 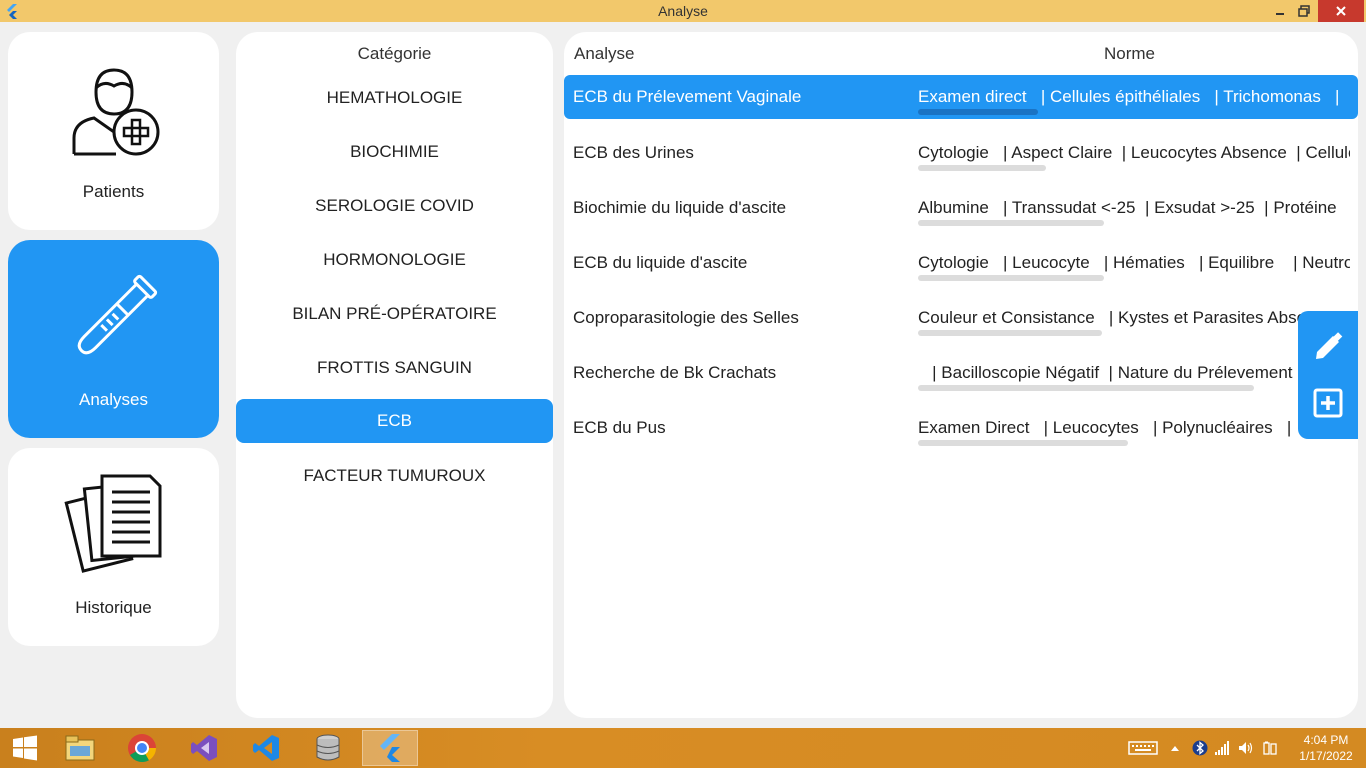 I want to click on category-item-serologie-covid: SEROLOGIE COVID, so click(x=394, y=206).